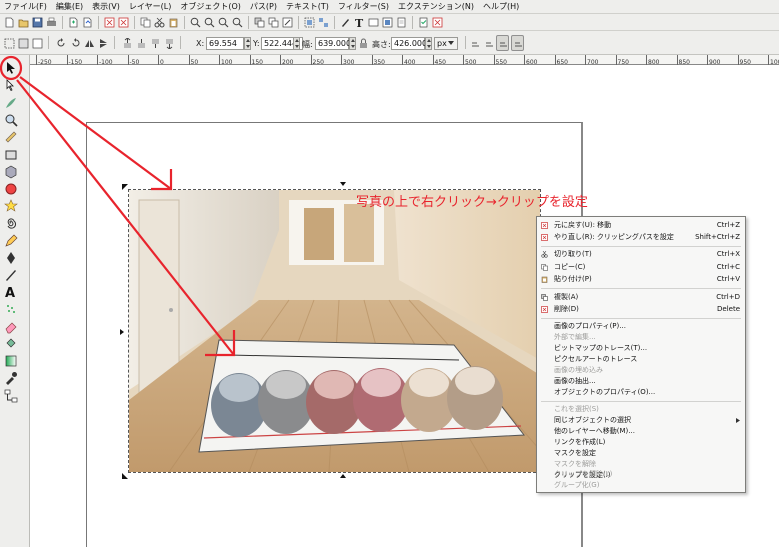 The height and width of the screenshot is (547, 779). I want to click on handle-top-left, so click(125, 187).